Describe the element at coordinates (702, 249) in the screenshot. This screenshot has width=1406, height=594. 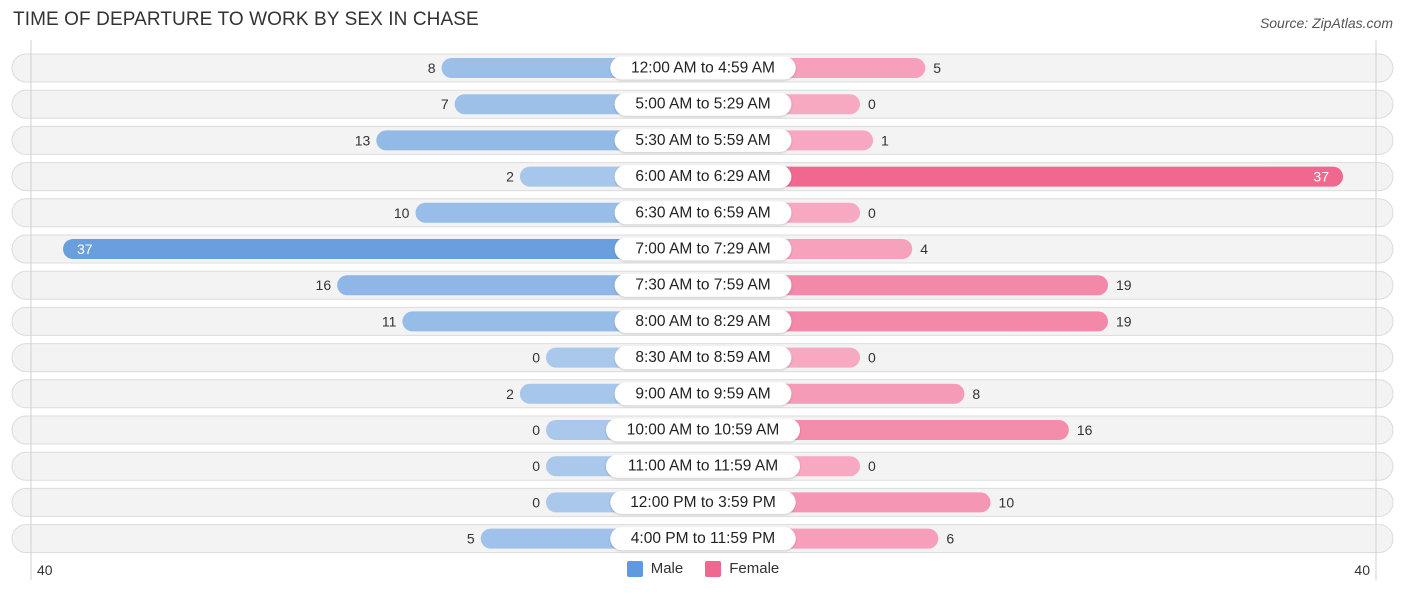
I see `category-label: 7:00 AM to 7:29 AM` at that location.